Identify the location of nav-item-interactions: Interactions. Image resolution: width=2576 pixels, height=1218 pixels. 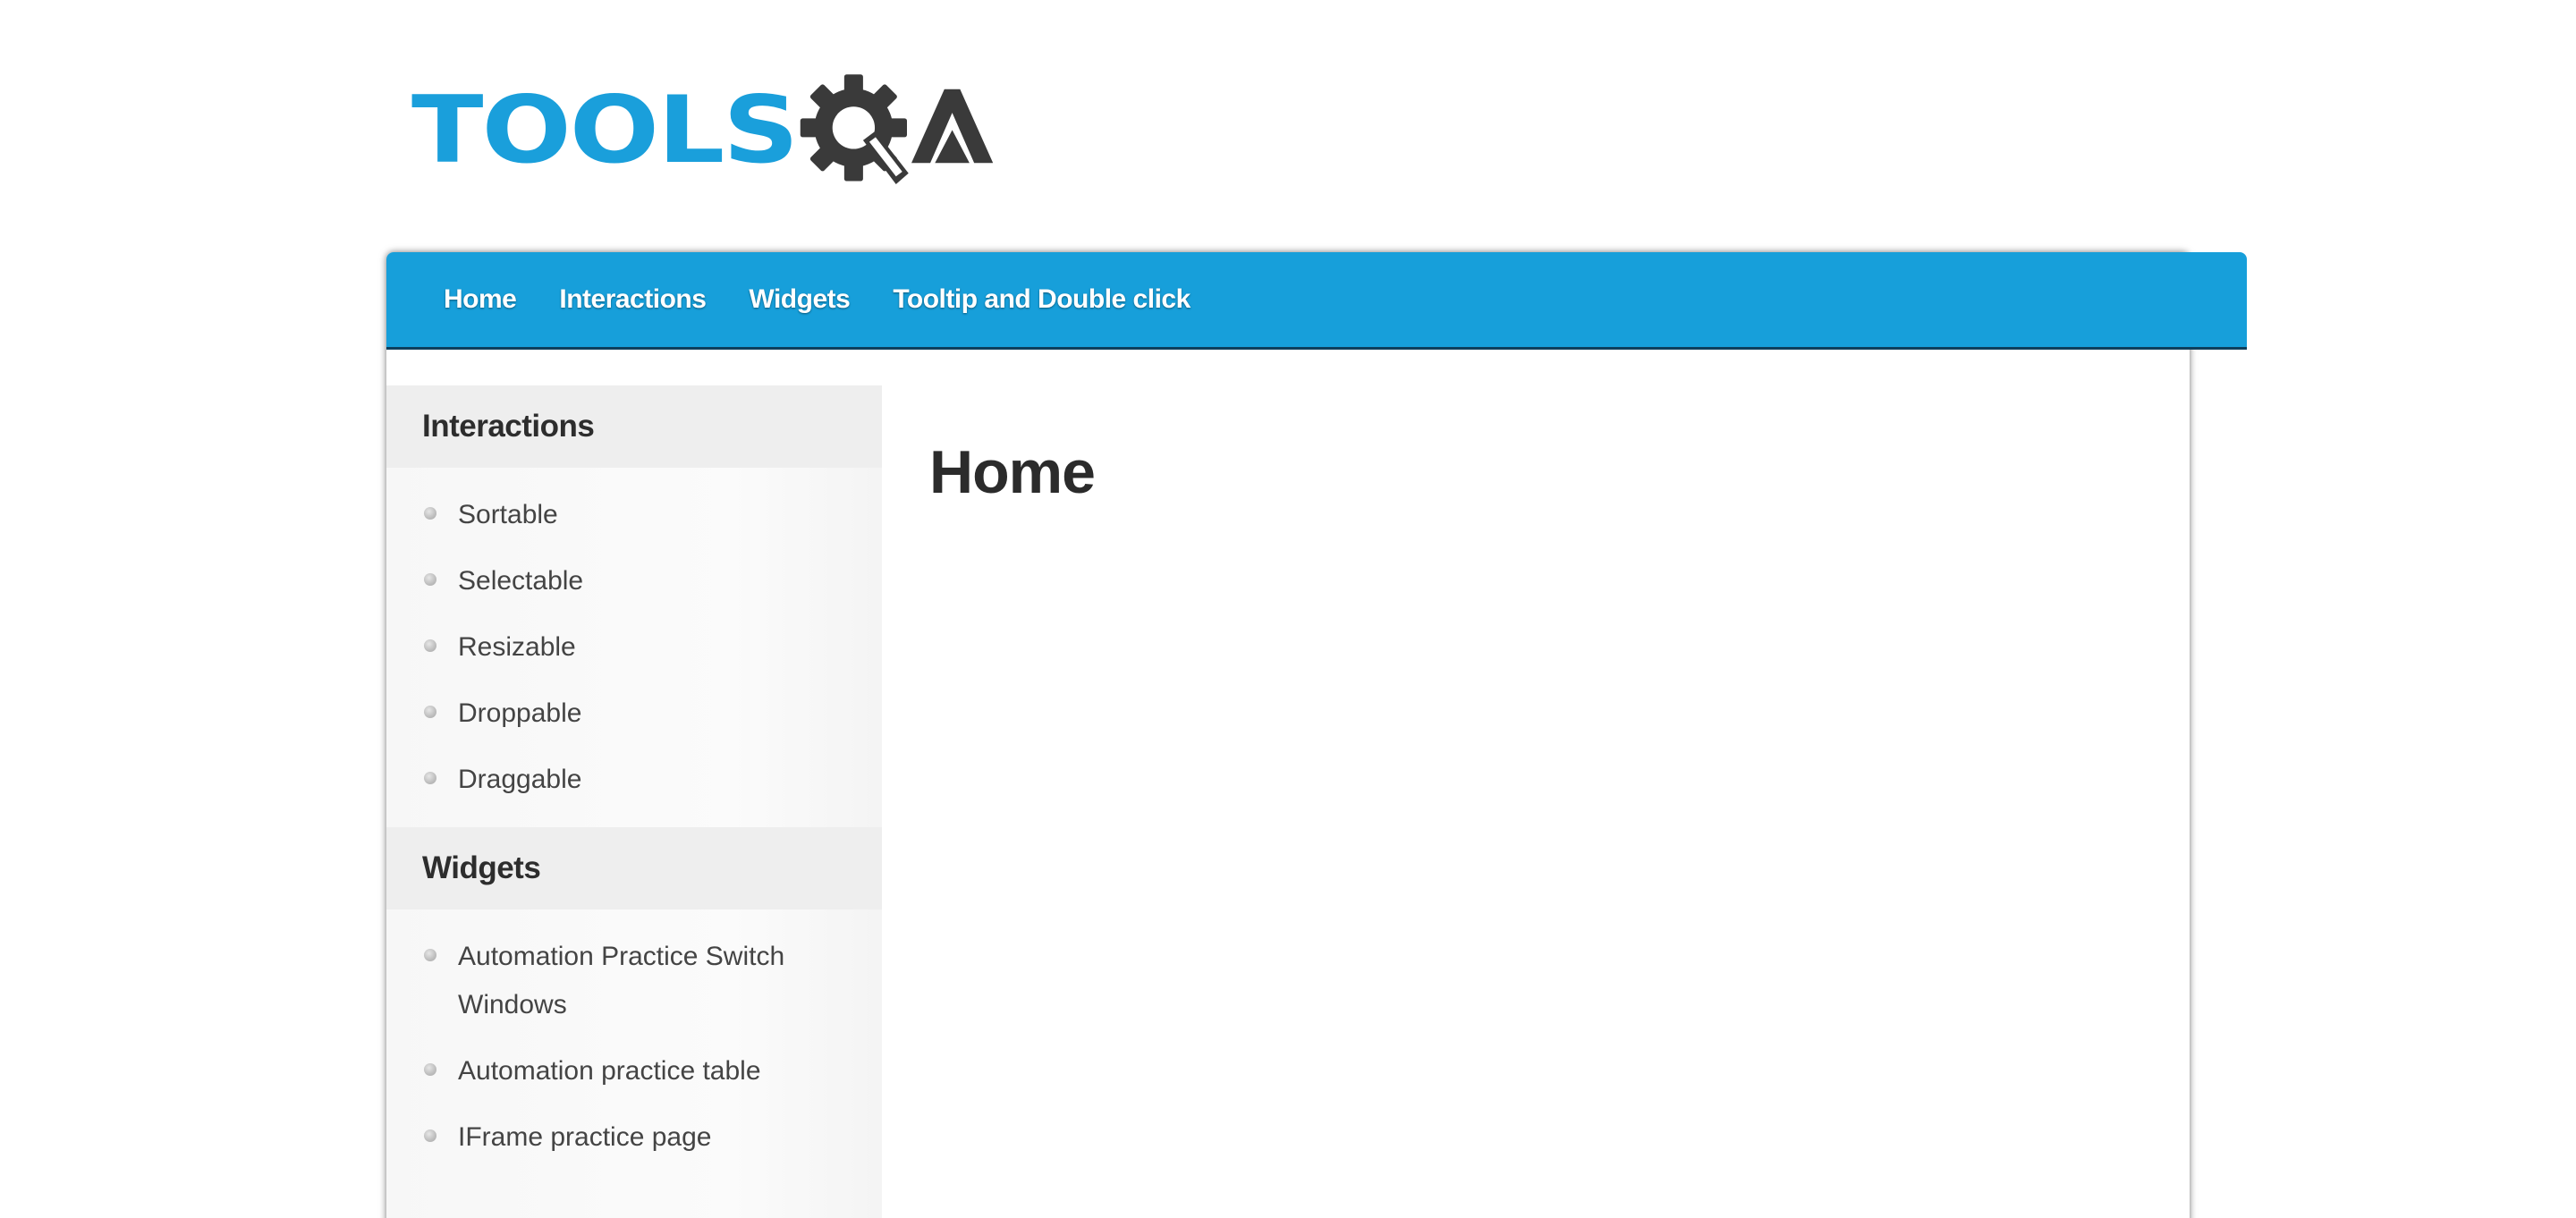
(633, 299).